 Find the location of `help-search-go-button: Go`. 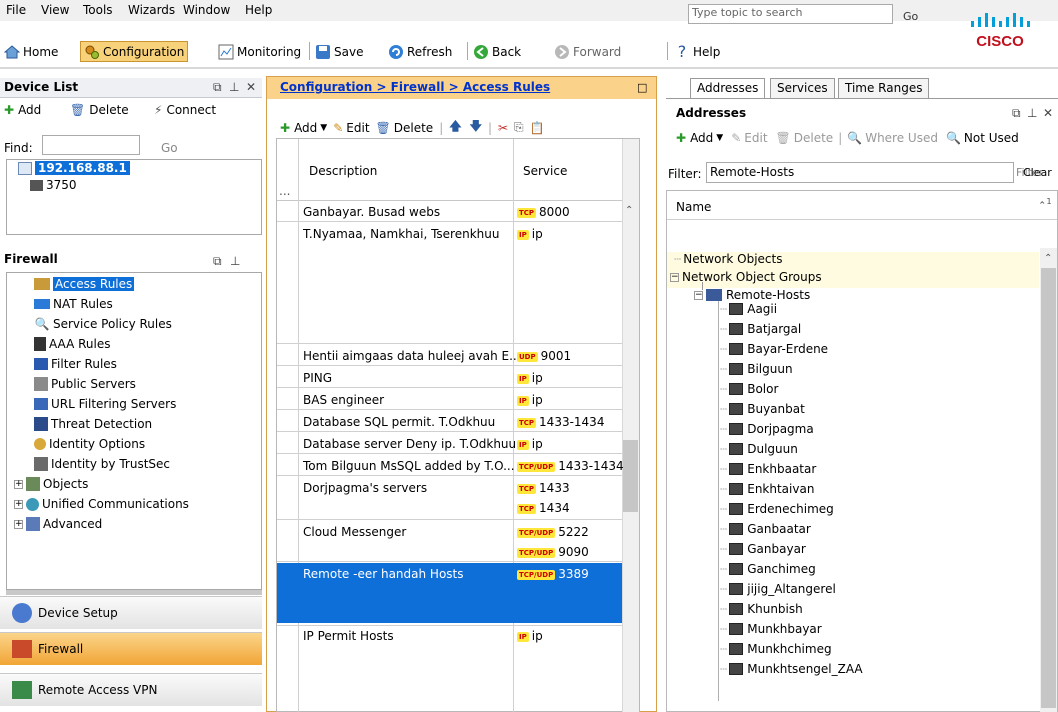

help-search-go-button: Go is located at coordinates (910, 16).